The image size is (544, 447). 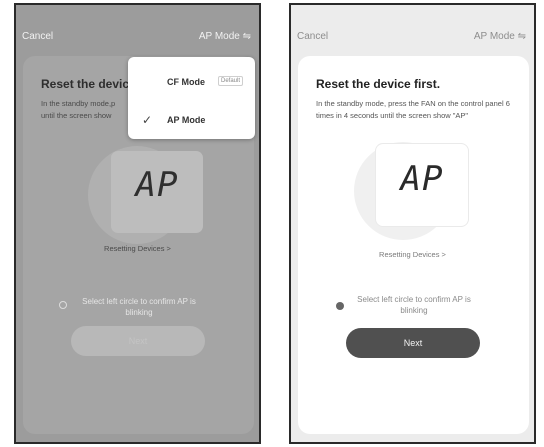 I want to click on mode-dropdown-menu: CF Mode Default ✓ AP Mode, so click(x=191, y=98).